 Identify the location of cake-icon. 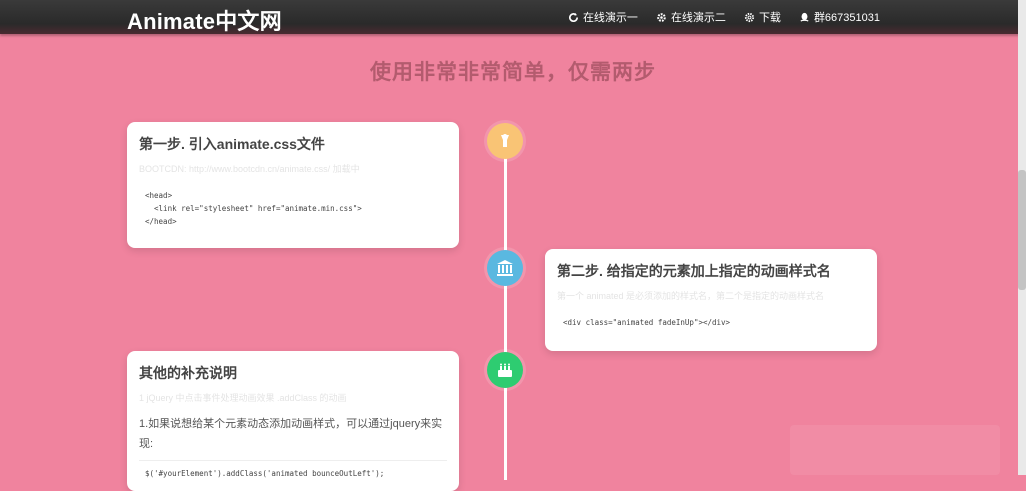
(505, 370).